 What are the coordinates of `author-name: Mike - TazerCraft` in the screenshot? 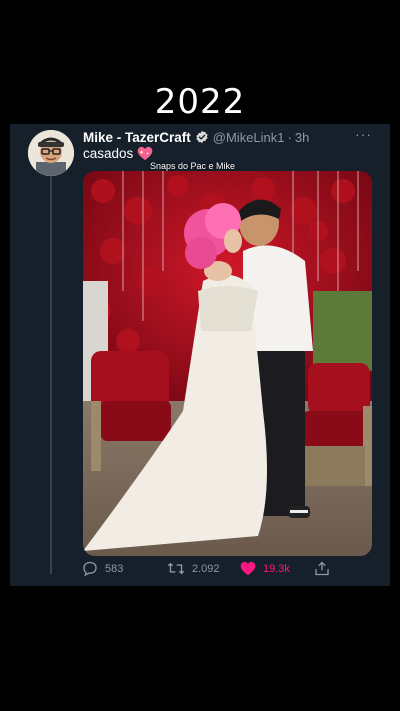 It's located at (137, 137).